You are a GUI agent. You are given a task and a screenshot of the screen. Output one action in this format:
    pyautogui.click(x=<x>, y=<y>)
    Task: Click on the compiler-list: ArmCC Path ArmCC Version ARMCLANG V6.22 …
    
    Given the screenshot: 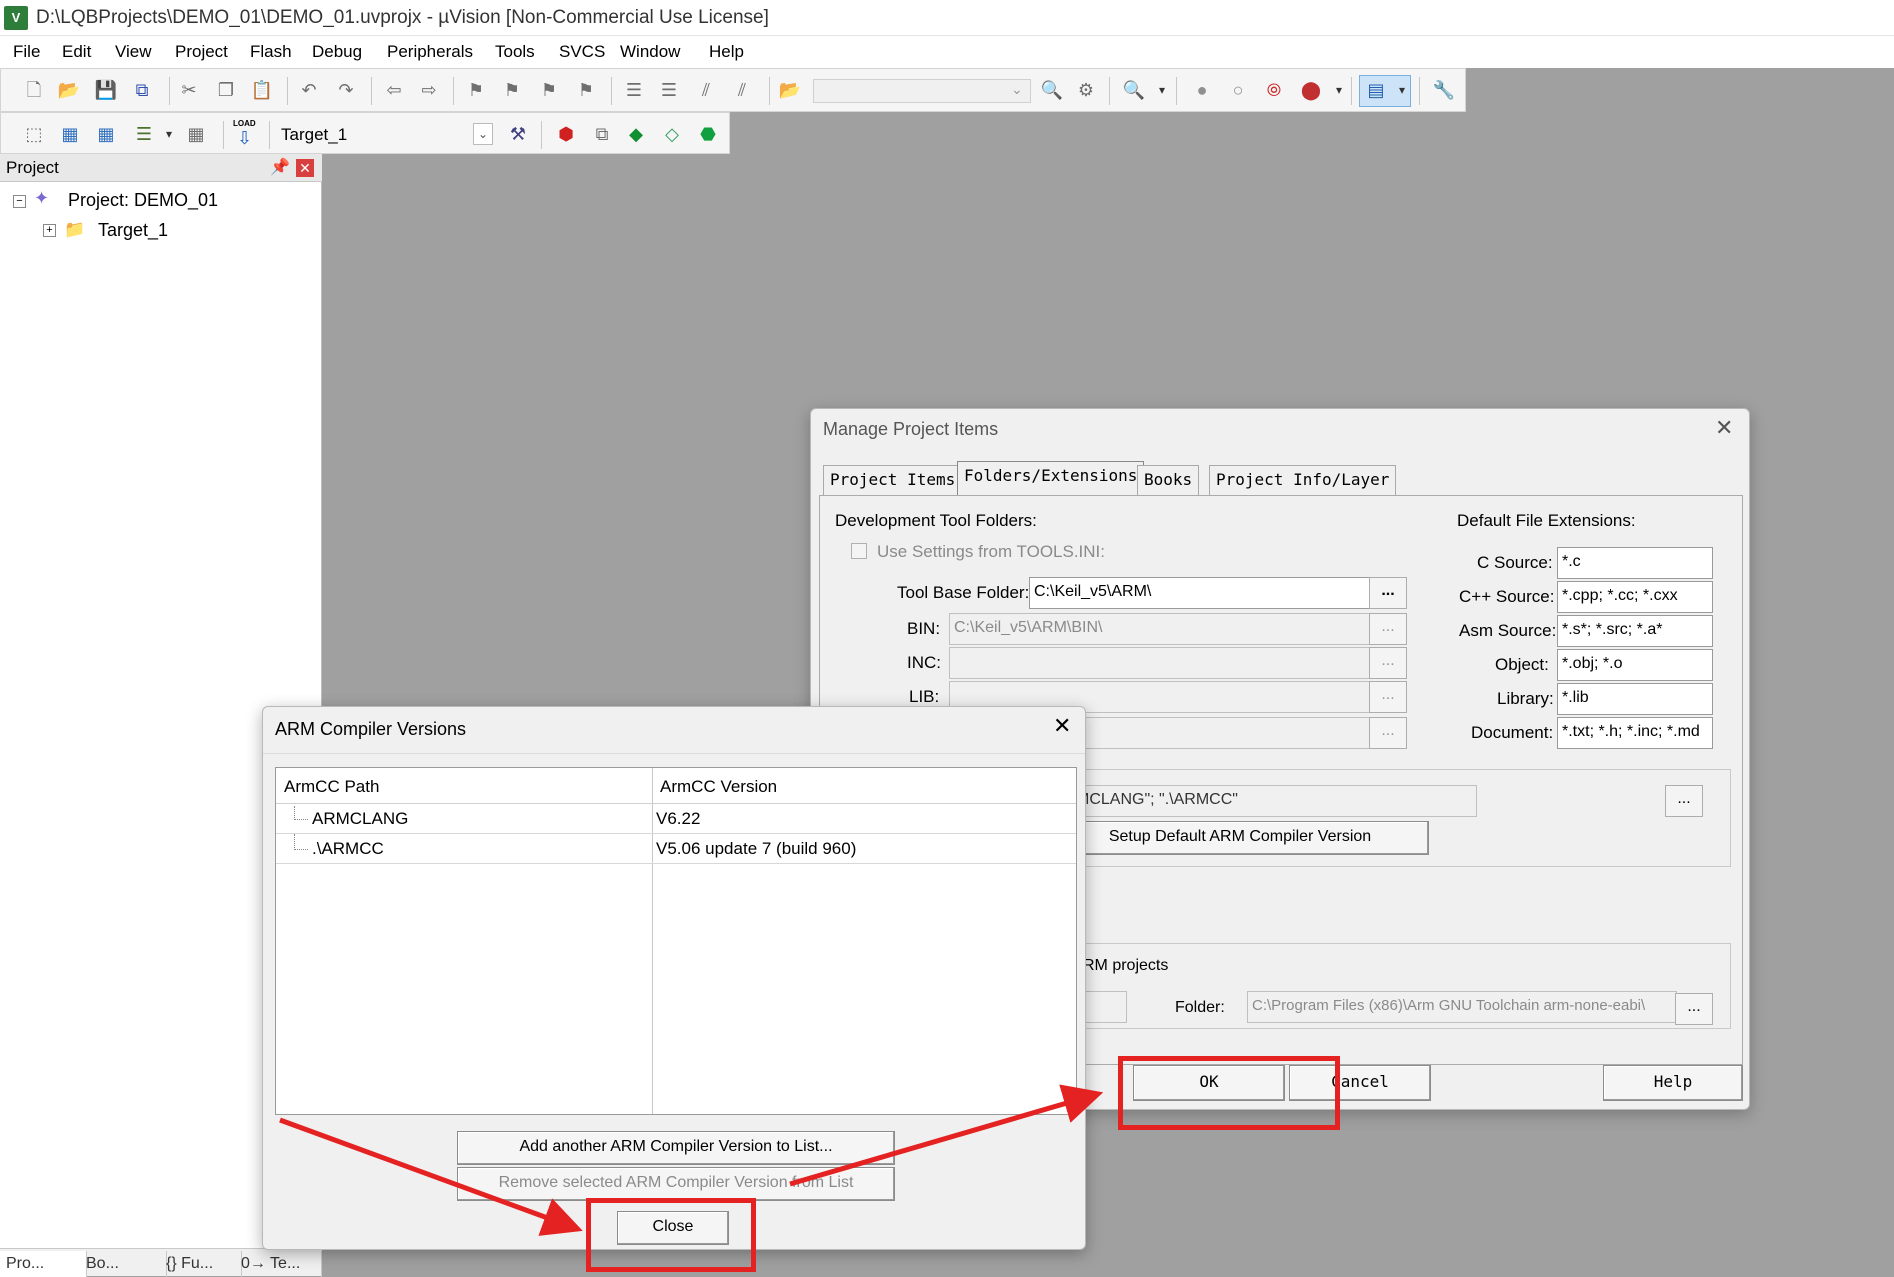 What is the action you would take?
    pyautogui.click(x=676, y=941)
    